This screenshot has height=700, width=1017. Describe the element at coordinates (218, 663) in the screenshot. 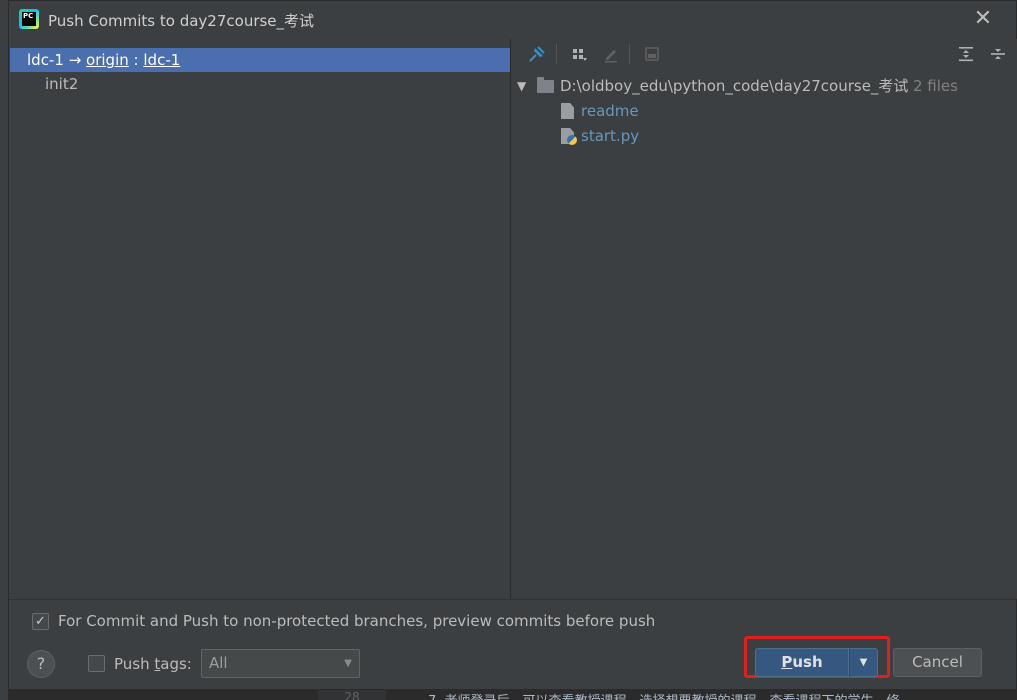

I see `push-tags-value: All` at that location.